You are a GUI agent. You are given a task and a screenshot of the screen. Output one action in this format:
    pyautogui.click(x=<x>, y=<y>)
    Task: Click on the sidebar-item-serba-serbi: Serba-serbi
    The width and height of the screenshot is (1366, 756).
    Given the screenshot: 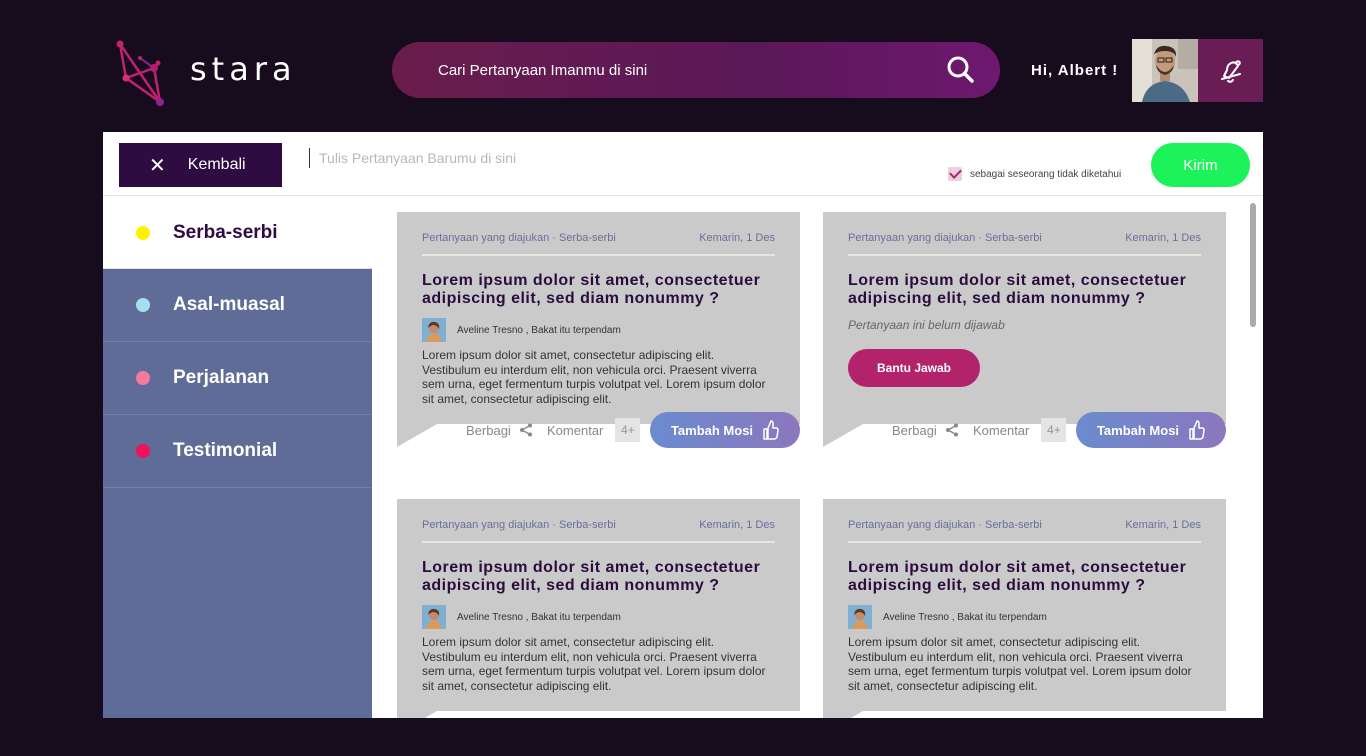 What is the action you would take?
    pyautogui.click(x=237, y=233)
    